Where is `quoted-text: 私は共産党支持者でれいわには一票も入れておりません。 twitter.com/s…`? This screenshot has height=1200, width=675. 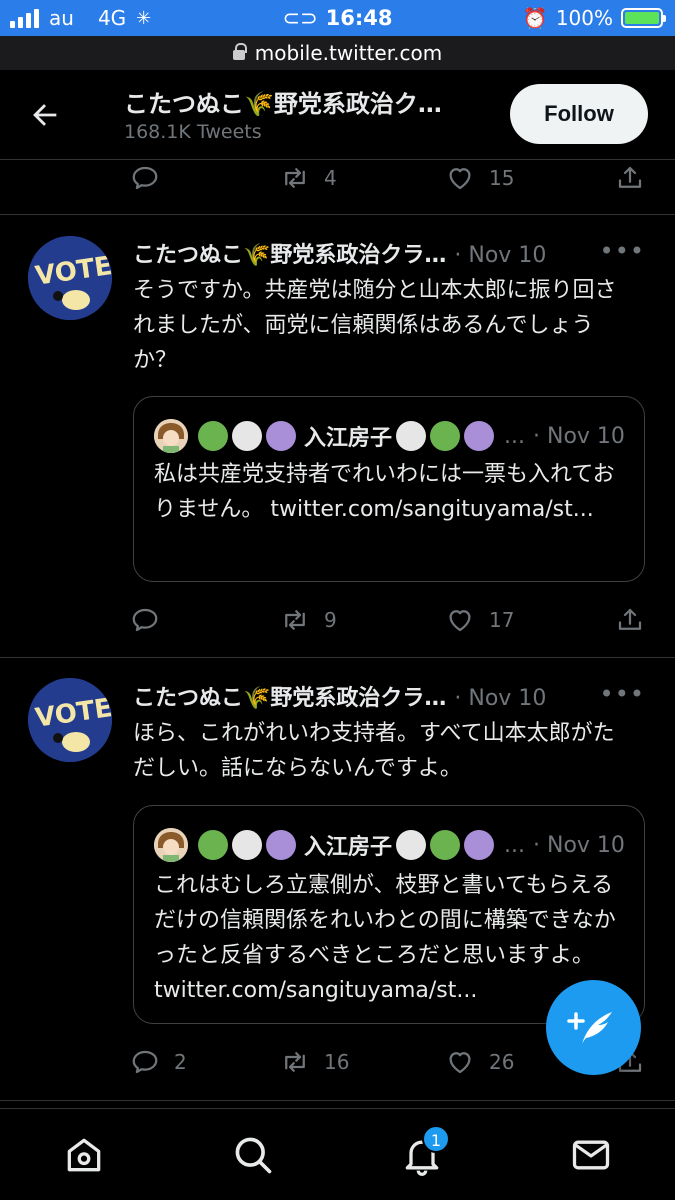 quoted-text: 私は共産党支持者でれいわには一票も入れておりません。 twitter.com/s… is located at coordinates (384, 492).